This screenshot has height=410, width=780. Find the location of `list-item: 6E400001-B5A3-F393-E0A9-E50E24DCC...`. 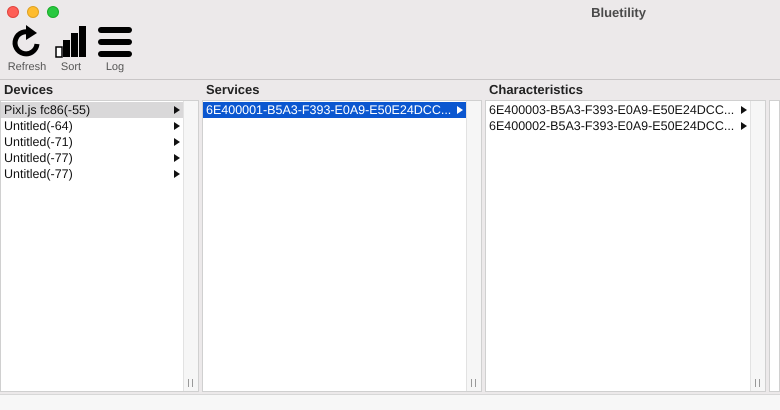

list-item: 6E400001-B5A3-F393-E0A9-E50E24DCC... is located at coordinates (334, 110).